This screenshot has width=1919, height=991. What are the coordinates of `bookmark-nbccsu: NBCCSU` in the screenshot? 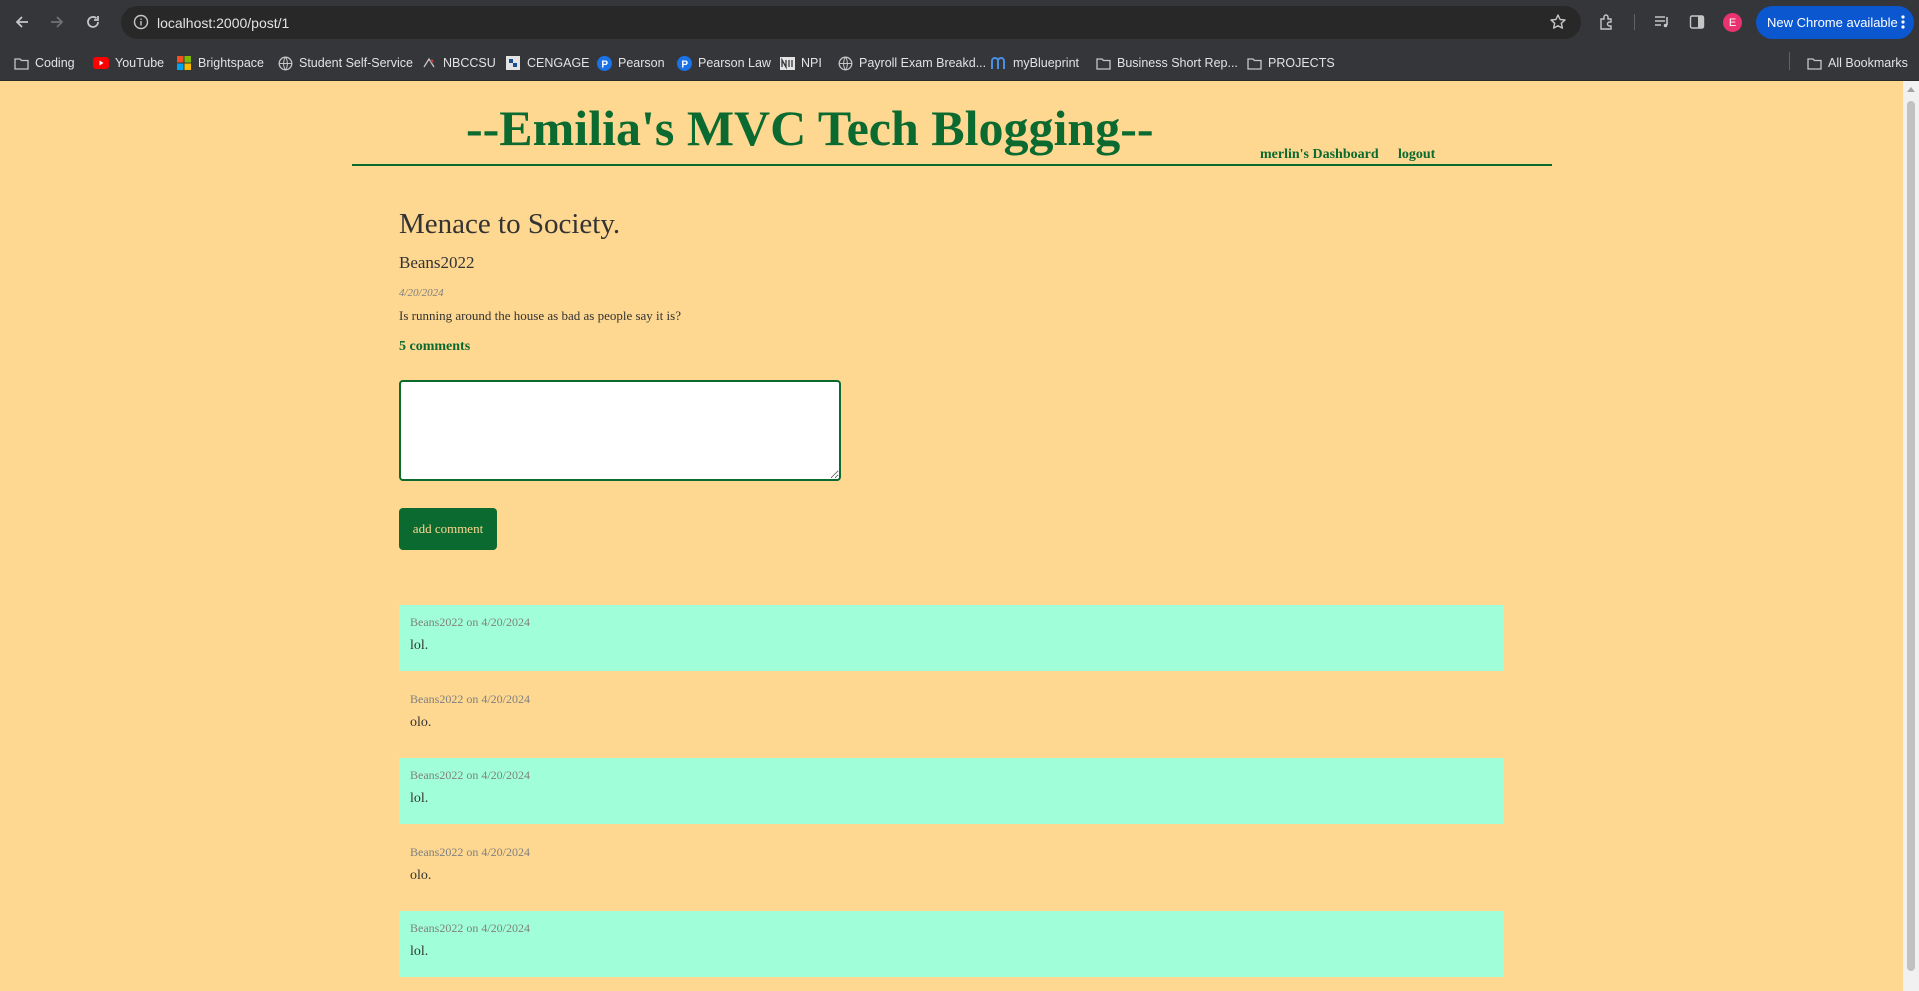 It's located at (458, 63).